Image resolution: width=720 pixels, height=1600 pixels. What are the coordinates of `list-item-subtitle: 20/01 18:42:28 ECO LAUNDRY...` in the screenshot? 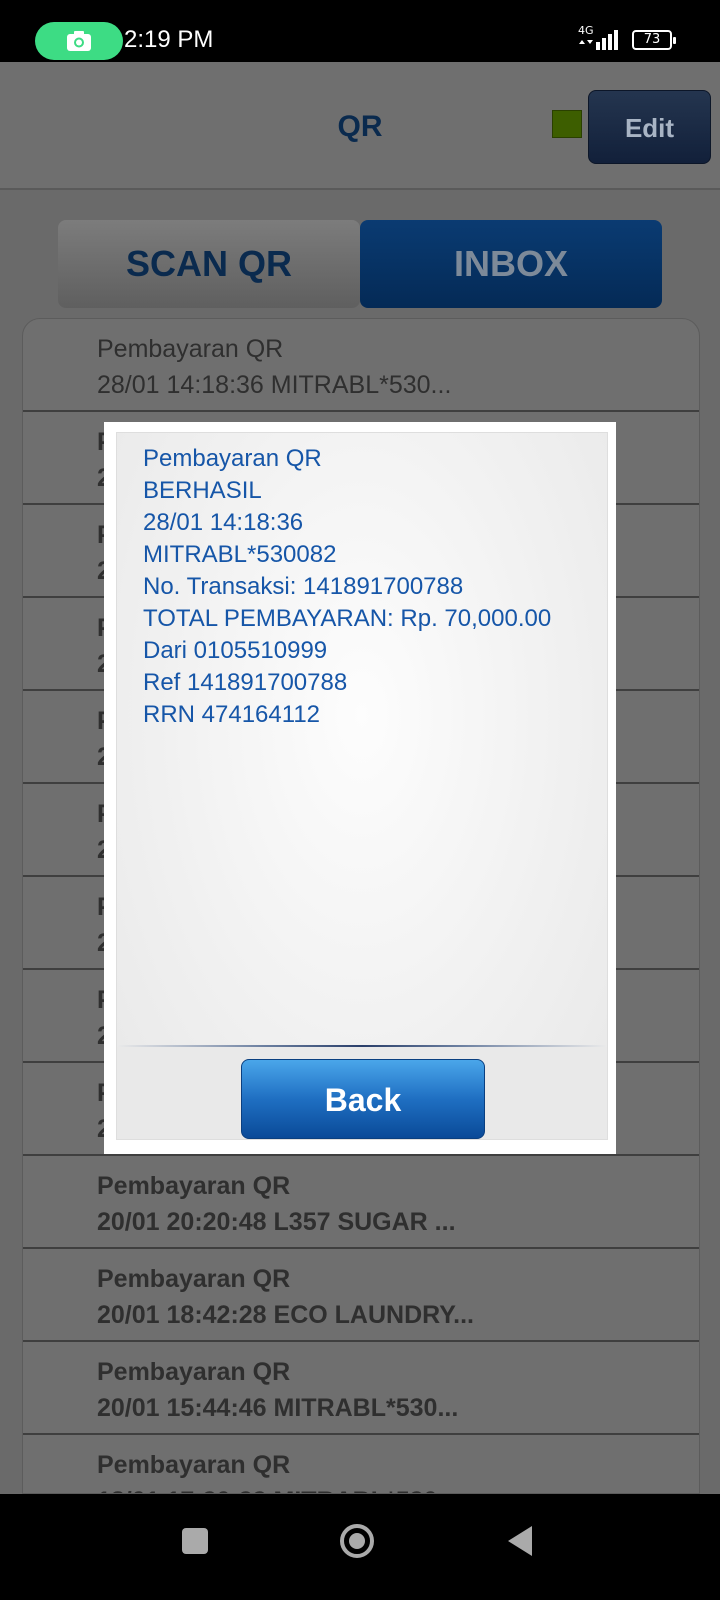 It's located at (286, 1315).